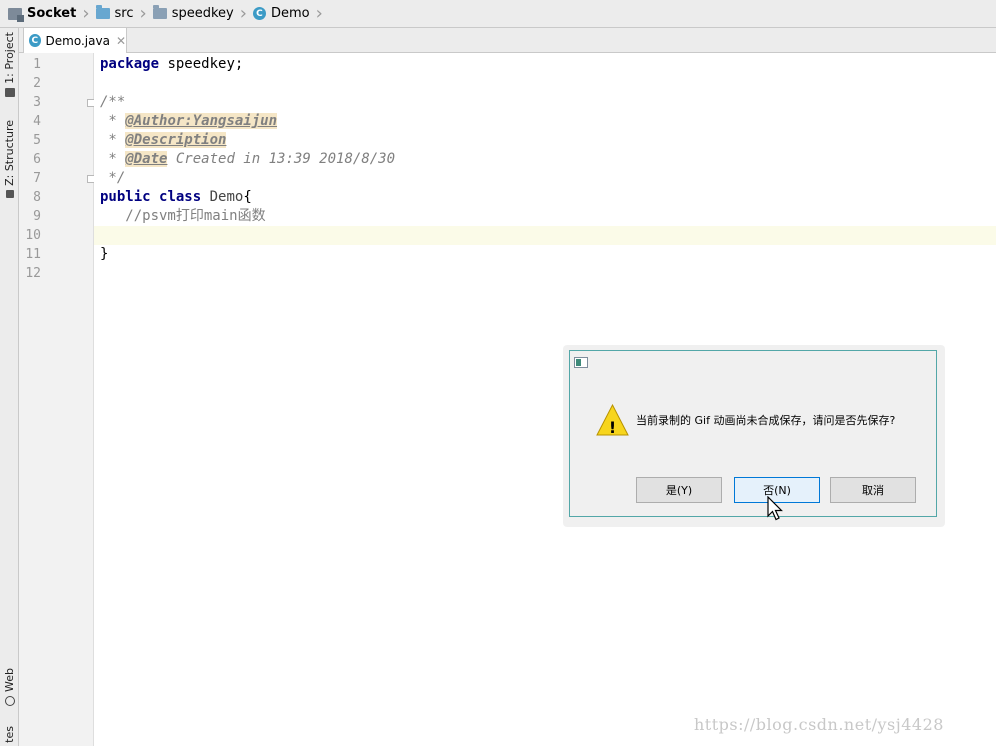 The height and width of the screenshot is (746, 996). Describe the element at coordinates (121, 41) in the screenshot. I see `close-icon: ✕` at that location.